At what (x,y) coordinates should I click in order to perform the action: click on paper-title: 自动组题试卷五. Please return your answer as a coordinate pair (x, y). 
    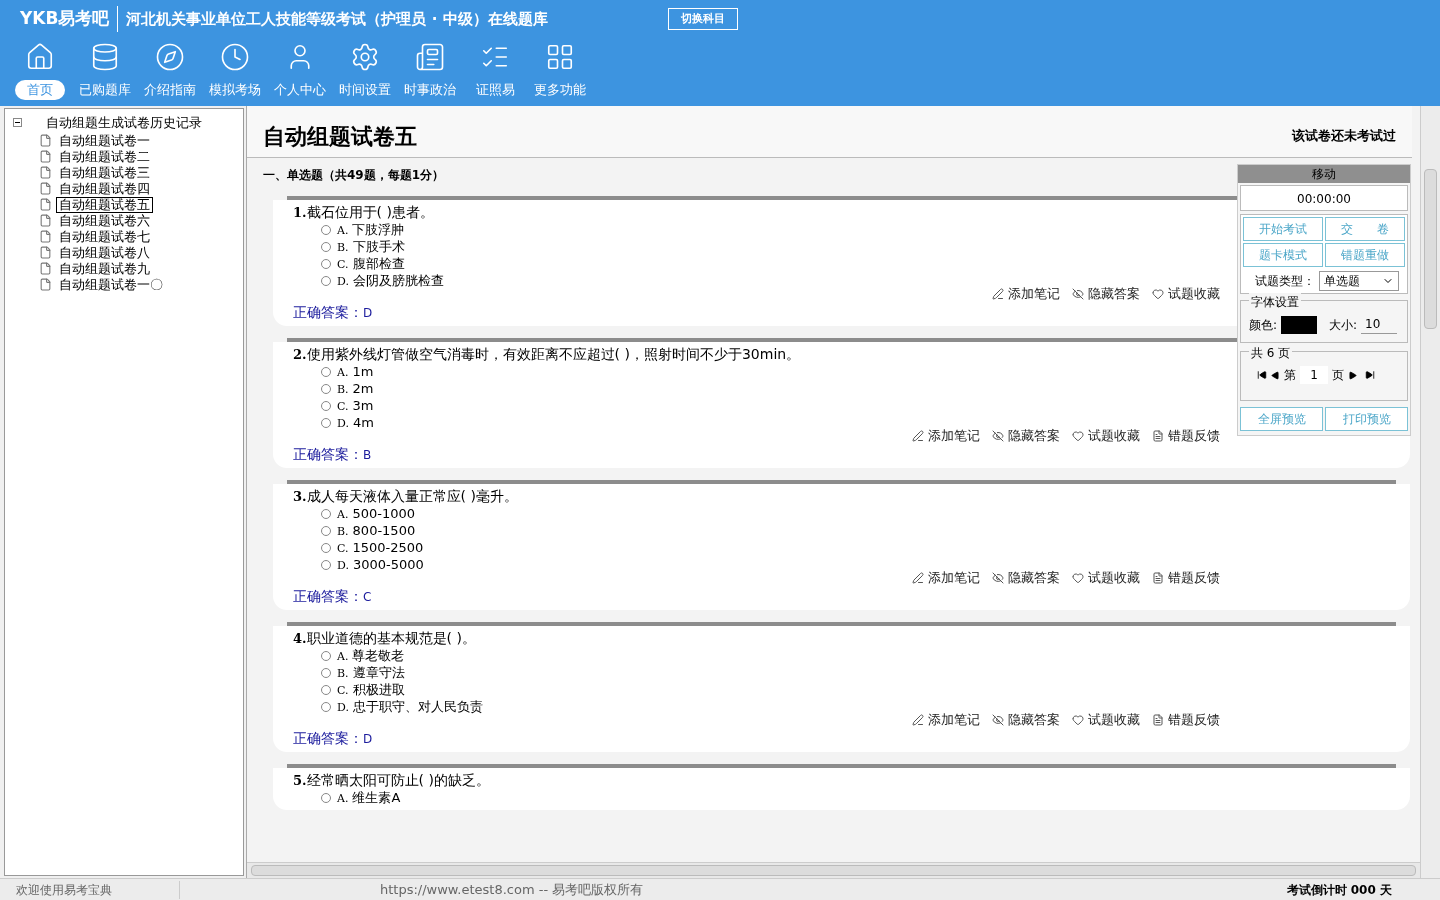
    Looking at the image, I should click on (340, 137).